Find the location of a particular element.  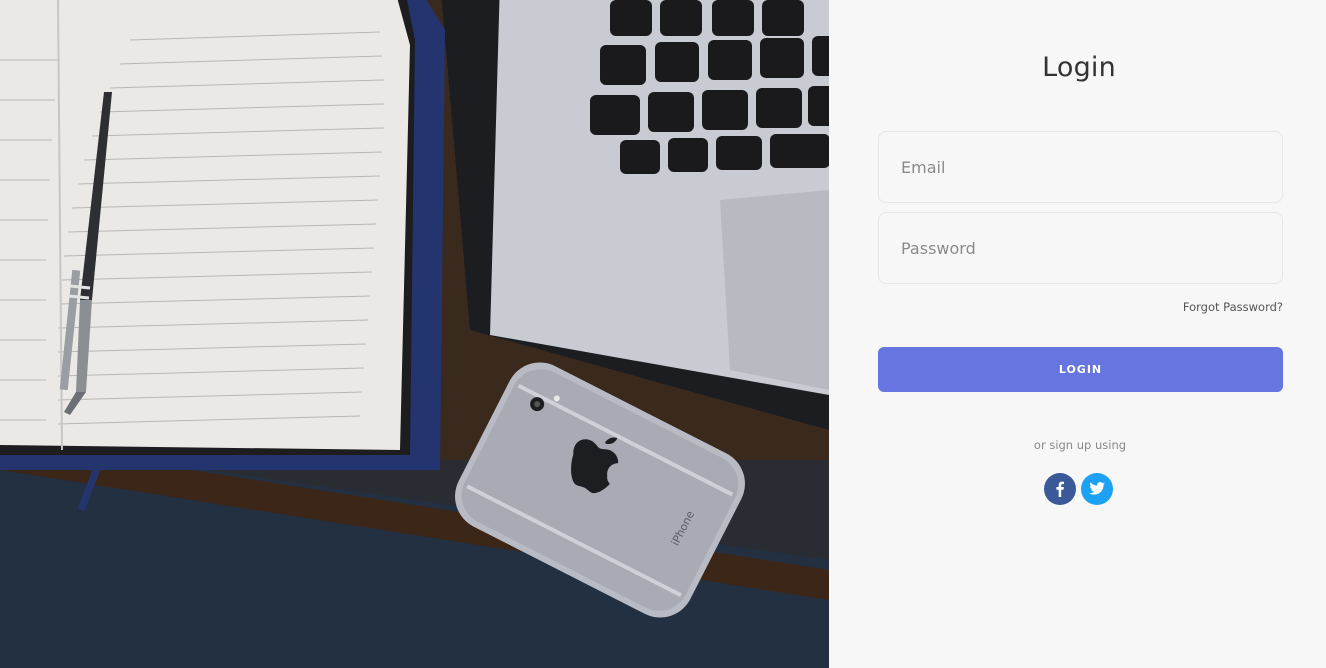

twitter-icon is located at coordinates (1097, 488).